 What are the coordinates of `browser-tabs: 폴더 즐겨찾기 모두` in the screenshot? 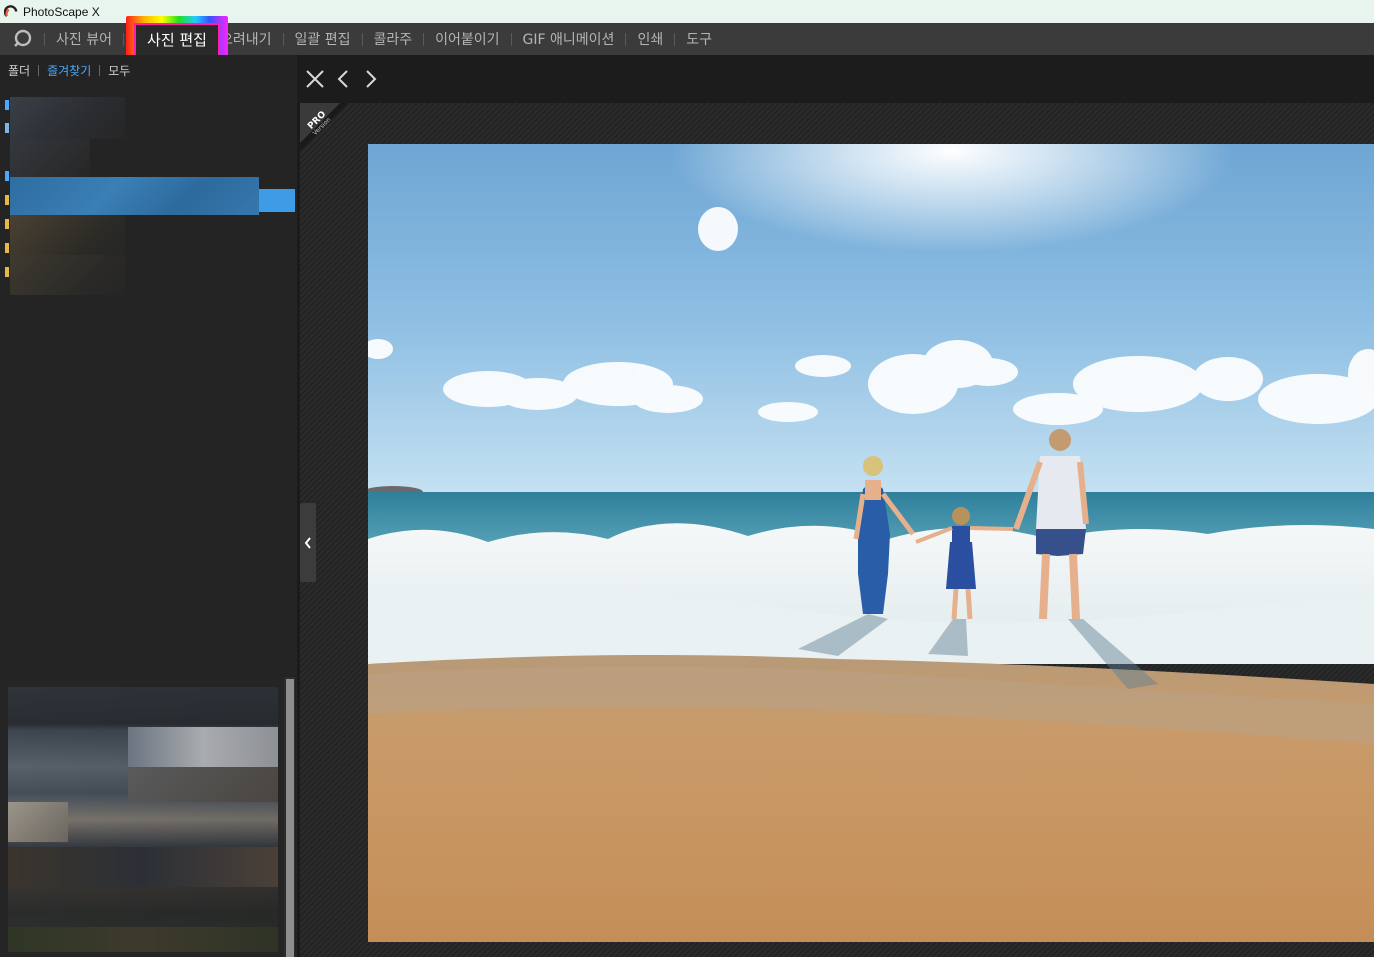 It's located at (148, 70).